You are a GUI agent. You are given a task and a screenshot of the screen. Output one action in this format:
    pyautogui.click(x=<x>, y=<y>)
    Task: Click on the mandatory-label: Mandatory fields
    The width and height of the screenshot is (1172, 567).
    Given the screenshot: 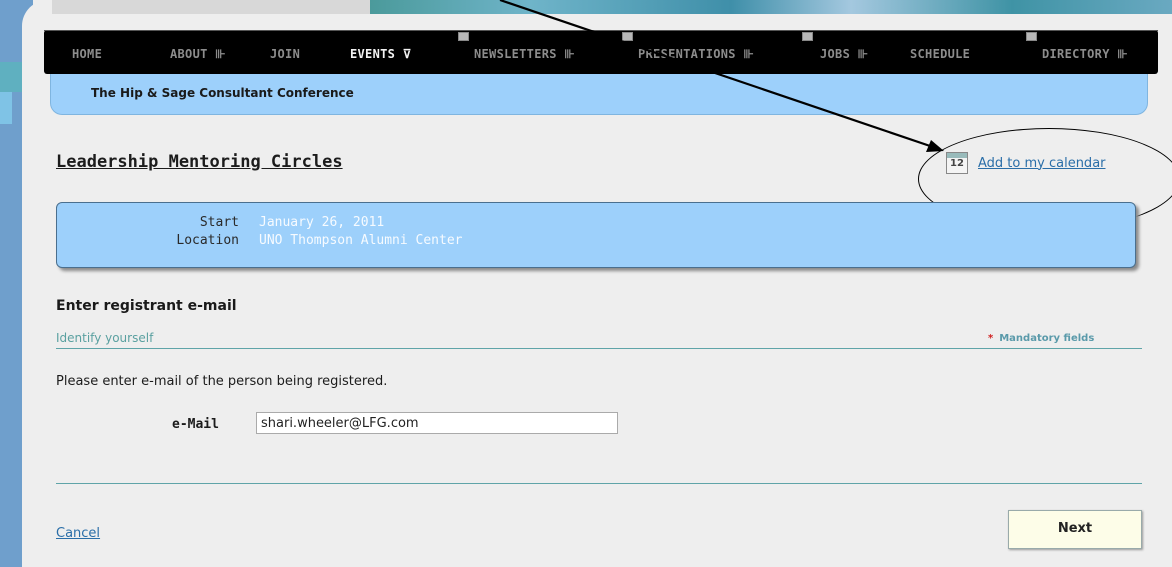 What is the action you would take?
    pyautogui.click(x=1047, y=338)
    